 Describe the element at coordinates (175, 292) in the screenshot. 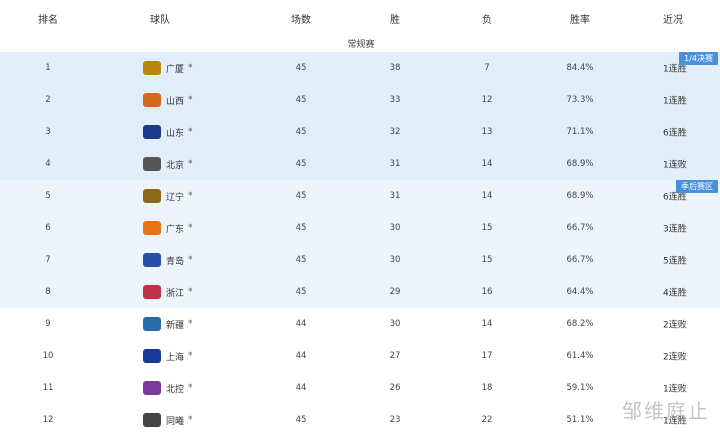

I see `team-name: 浙江` at that location.